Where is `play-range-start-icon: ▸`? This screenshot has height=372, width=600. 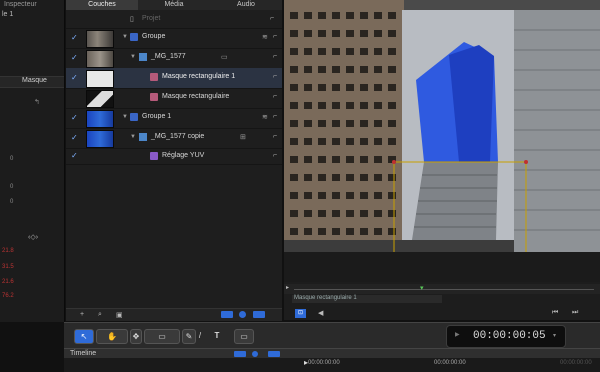 play-range-start-icon: ▸ is located at coordinates (287, 287).